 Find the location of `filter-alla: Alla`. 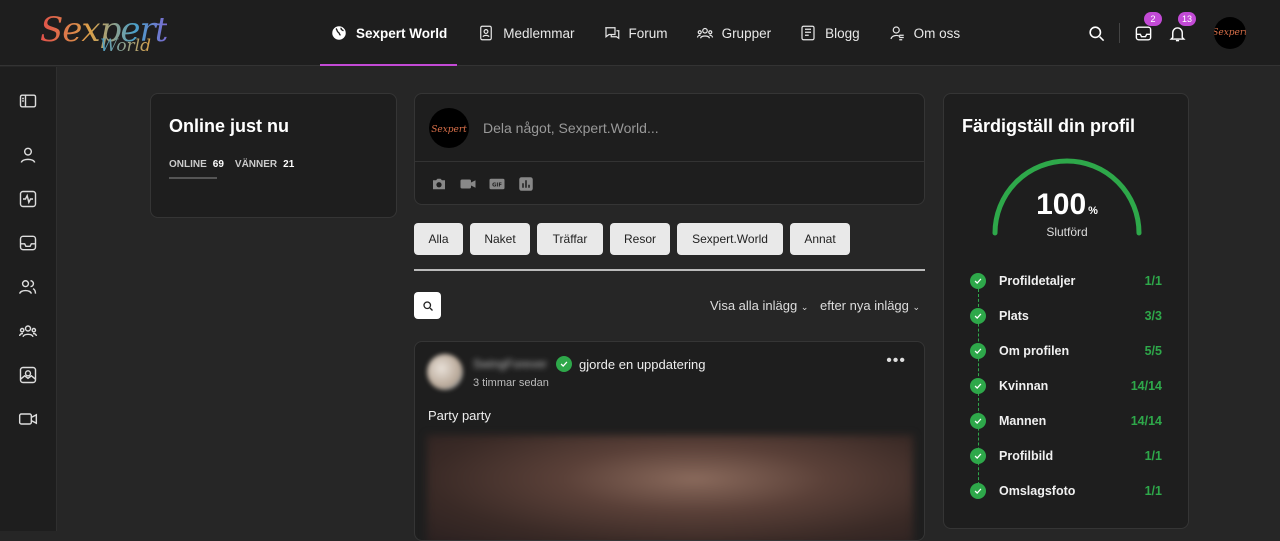

filter-alla: Alla is located at coordinates (438, 239).